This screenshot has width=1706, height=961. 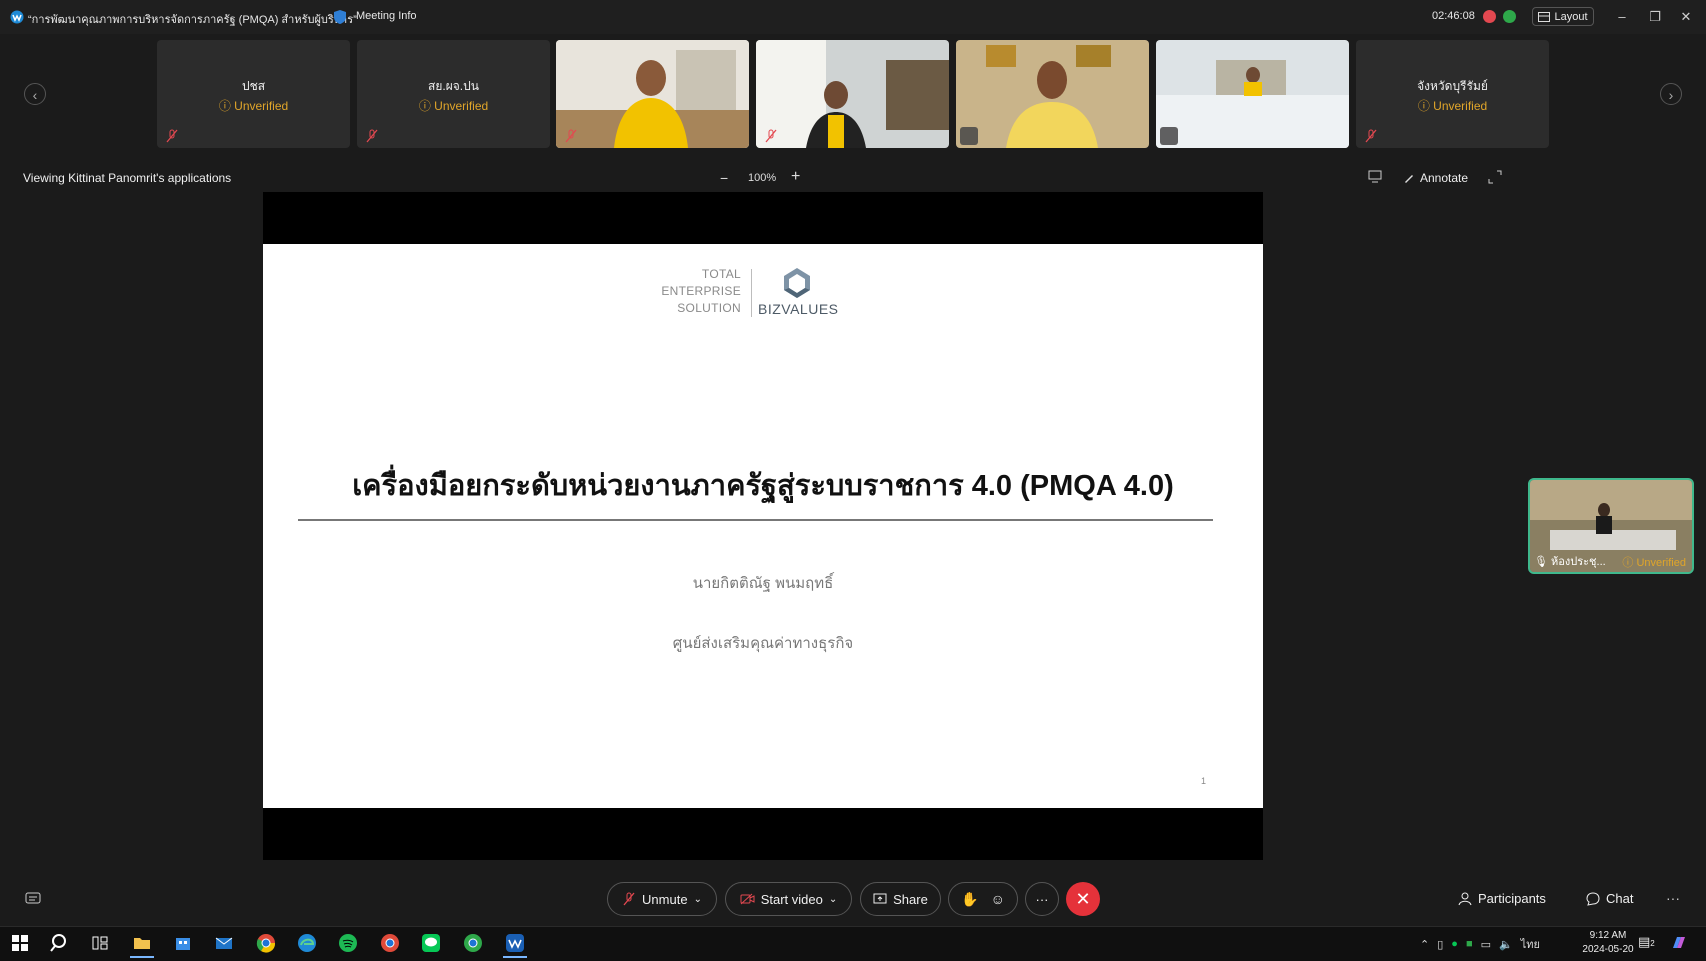 I want to click on windows-start-icon, so click(x=20, y=943).